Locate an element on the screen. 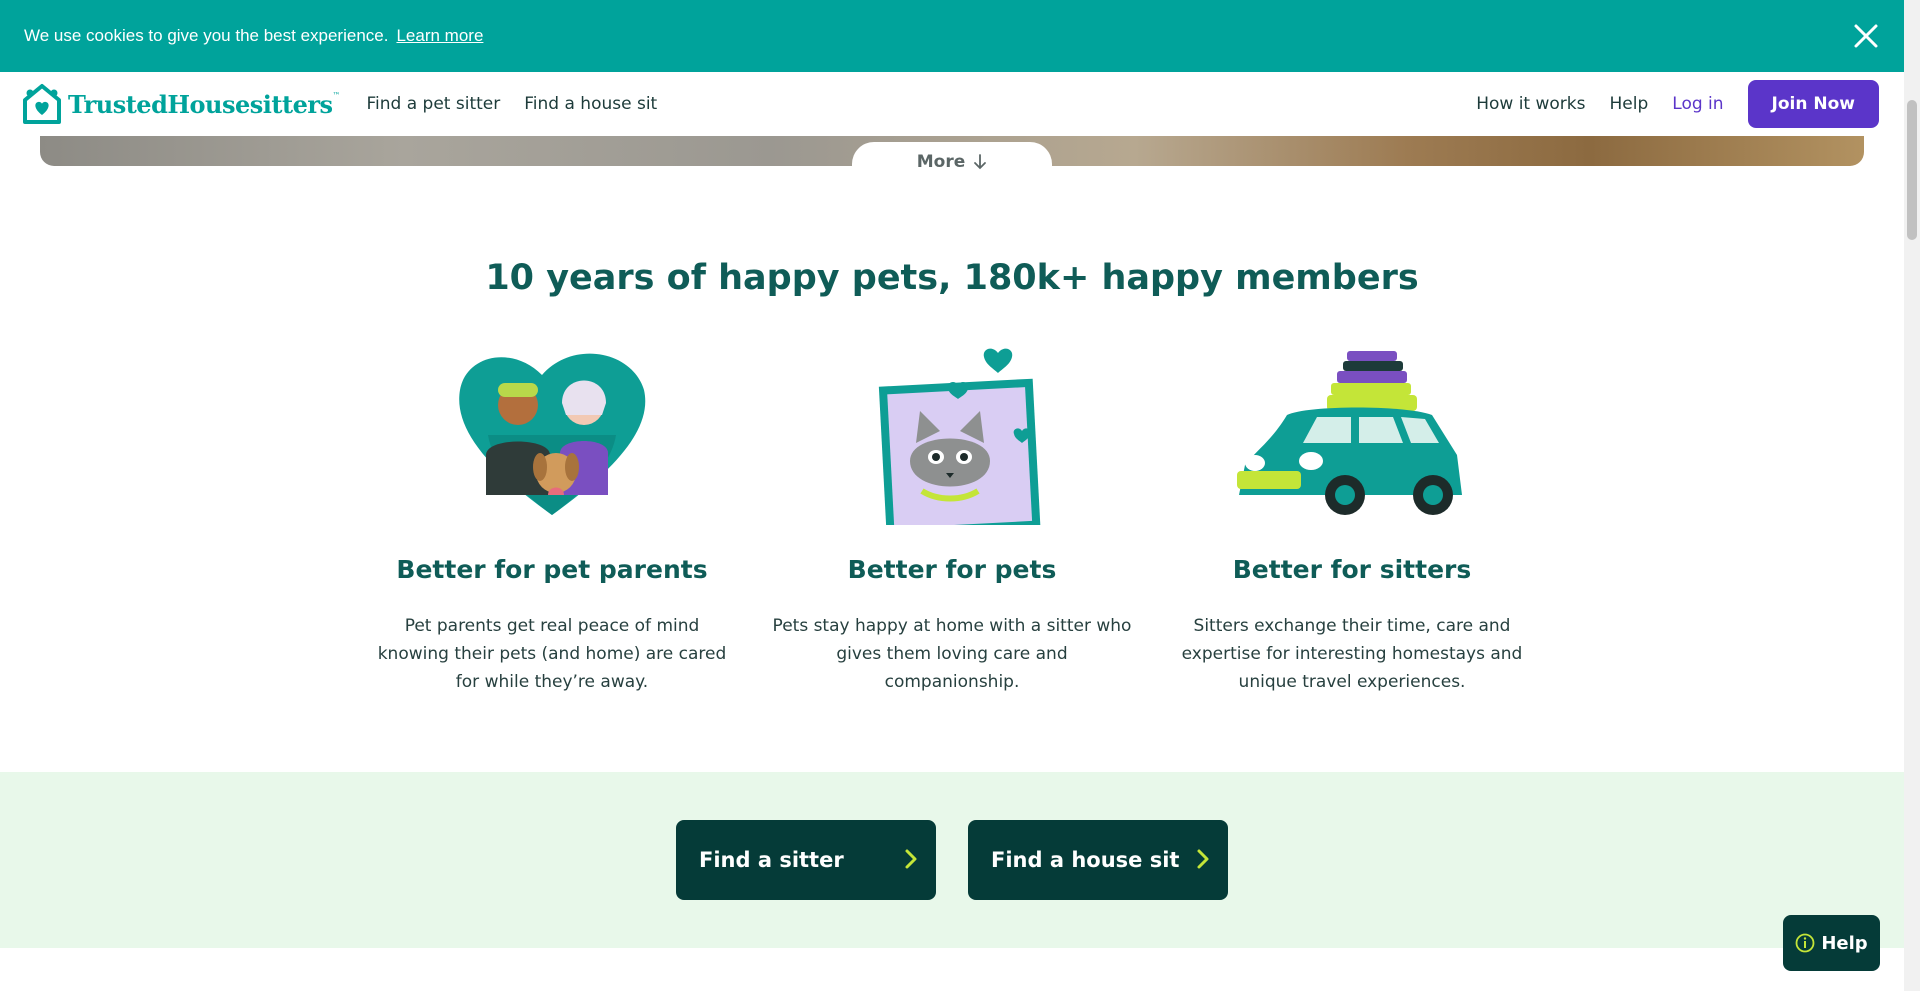 This screenshot has width=1920, height=991. learn-more-link: Learn more is located at coordinates (439, 36).